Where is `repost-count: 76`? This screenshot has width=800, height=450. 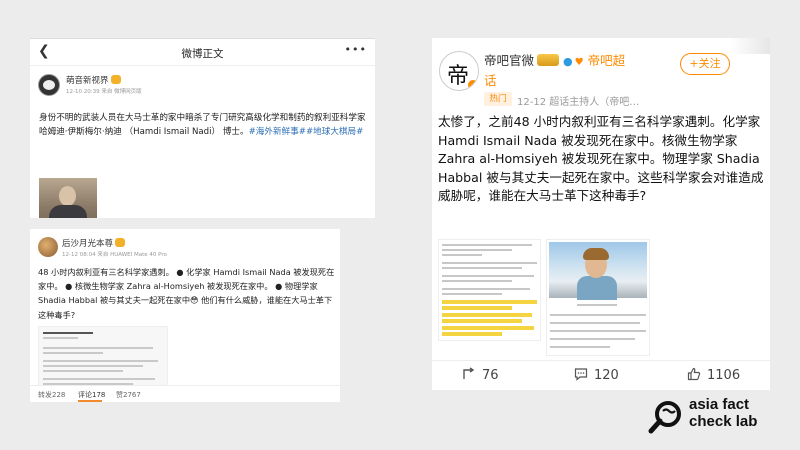
repost-count: 76 is located at coordinates (490, 375).